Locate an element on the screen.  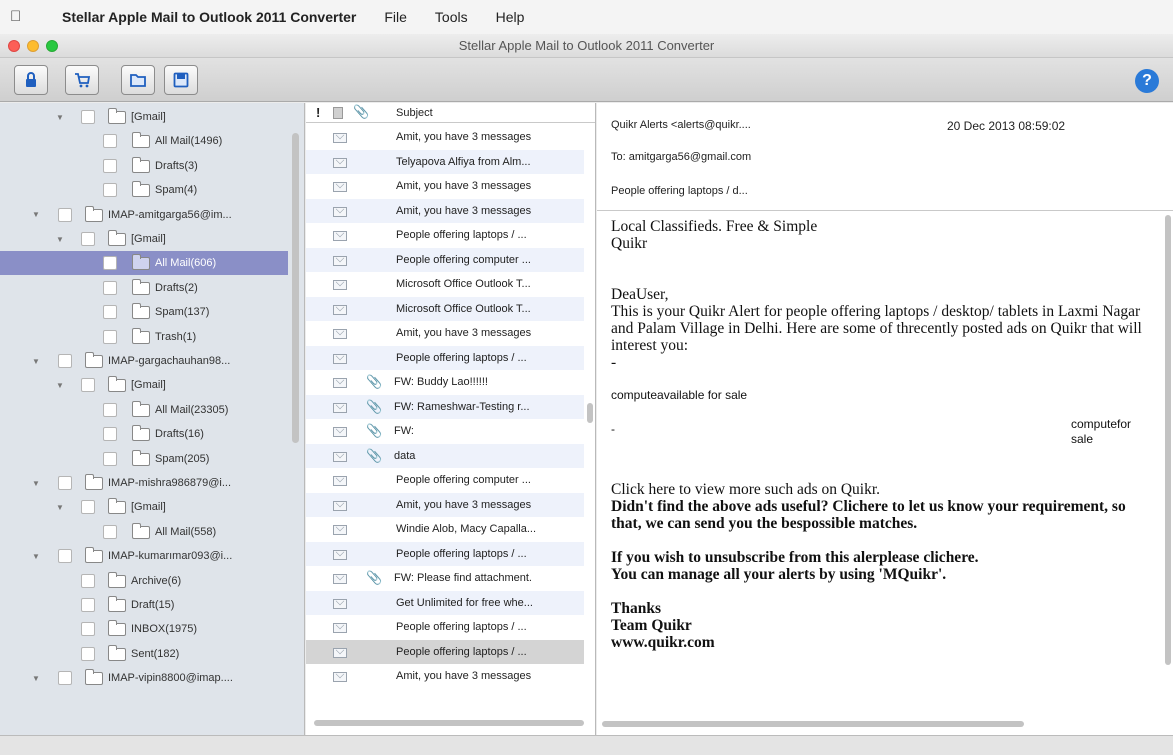
folder-tree-item: All Mail(558) is located at coordinates (144, 532).